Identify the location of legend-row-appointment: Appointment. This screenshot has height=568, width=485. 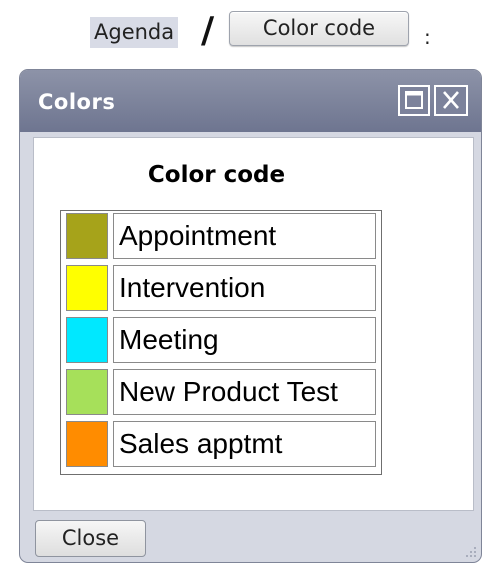
(221, 236).